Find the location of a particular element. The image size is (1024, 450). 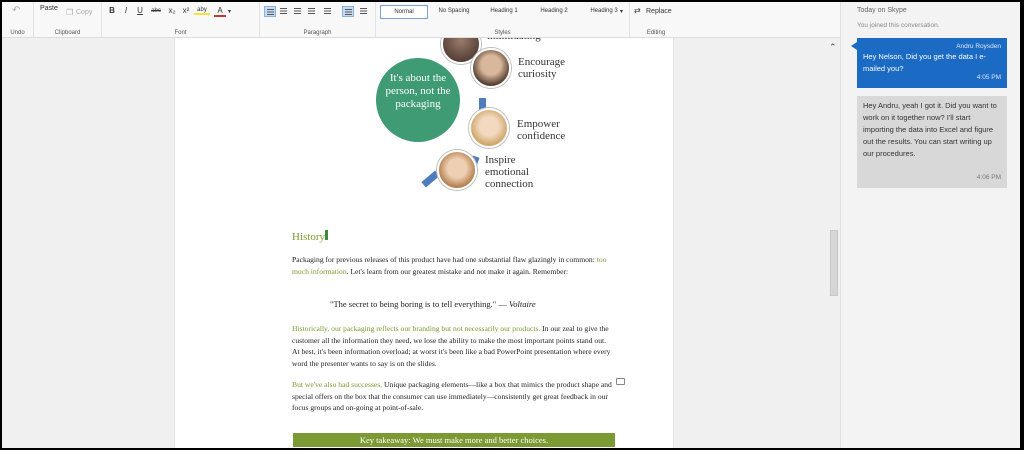

line-spacing-icon is located at coordinates (328, 11).